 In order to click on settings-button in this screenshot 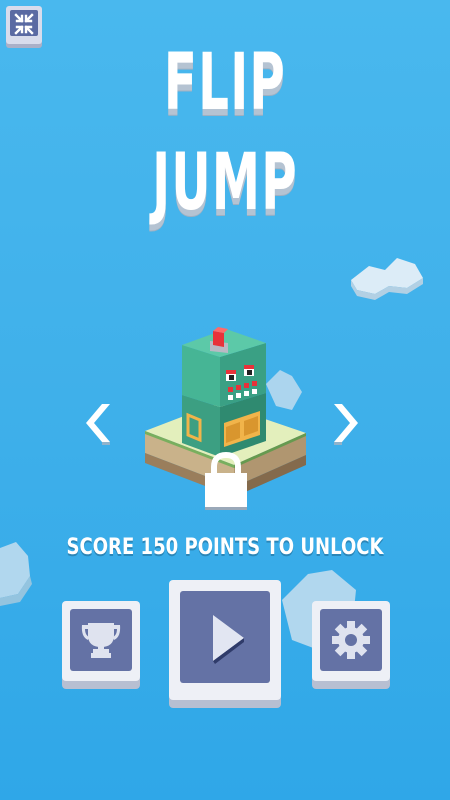, I will do `click(351, 641)`.